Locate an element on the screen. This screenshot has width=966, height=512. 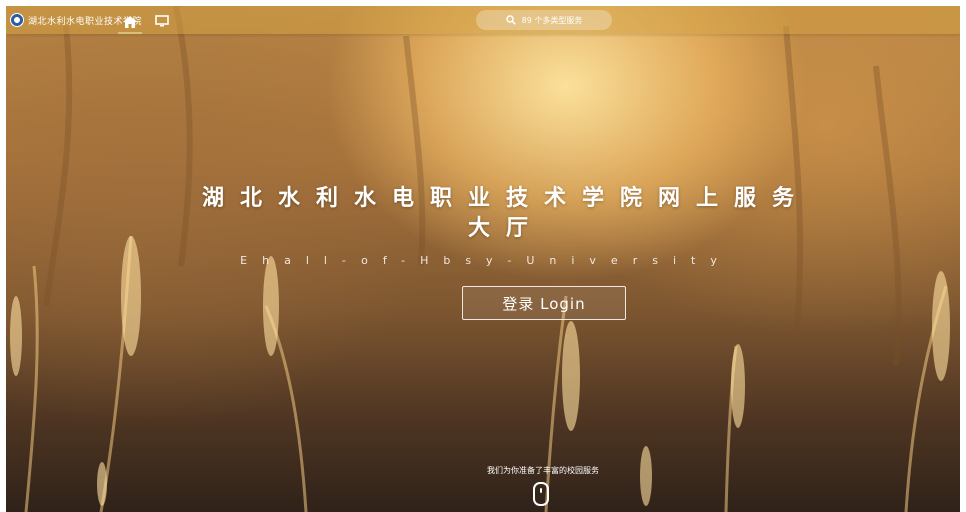
hero-title: 湖北水利水电职业技术学院网上服务 大厅 is located at coordinates (506, 214).